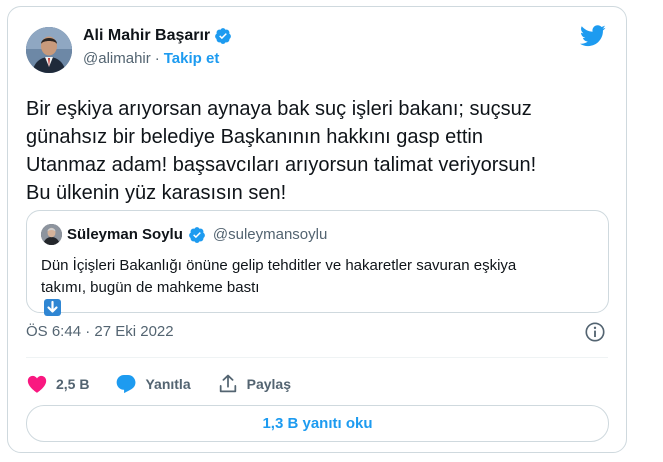 This screenshot has height=462, width=663. Describe the element at coordinates (117, 58) in the screenshot. I see `author-handle: @alimahir` at that location.